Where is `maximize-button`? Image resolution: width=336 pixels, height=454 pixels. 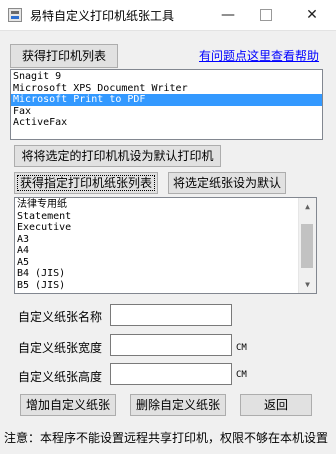
maximize-button is located at coordinates (266, 15).